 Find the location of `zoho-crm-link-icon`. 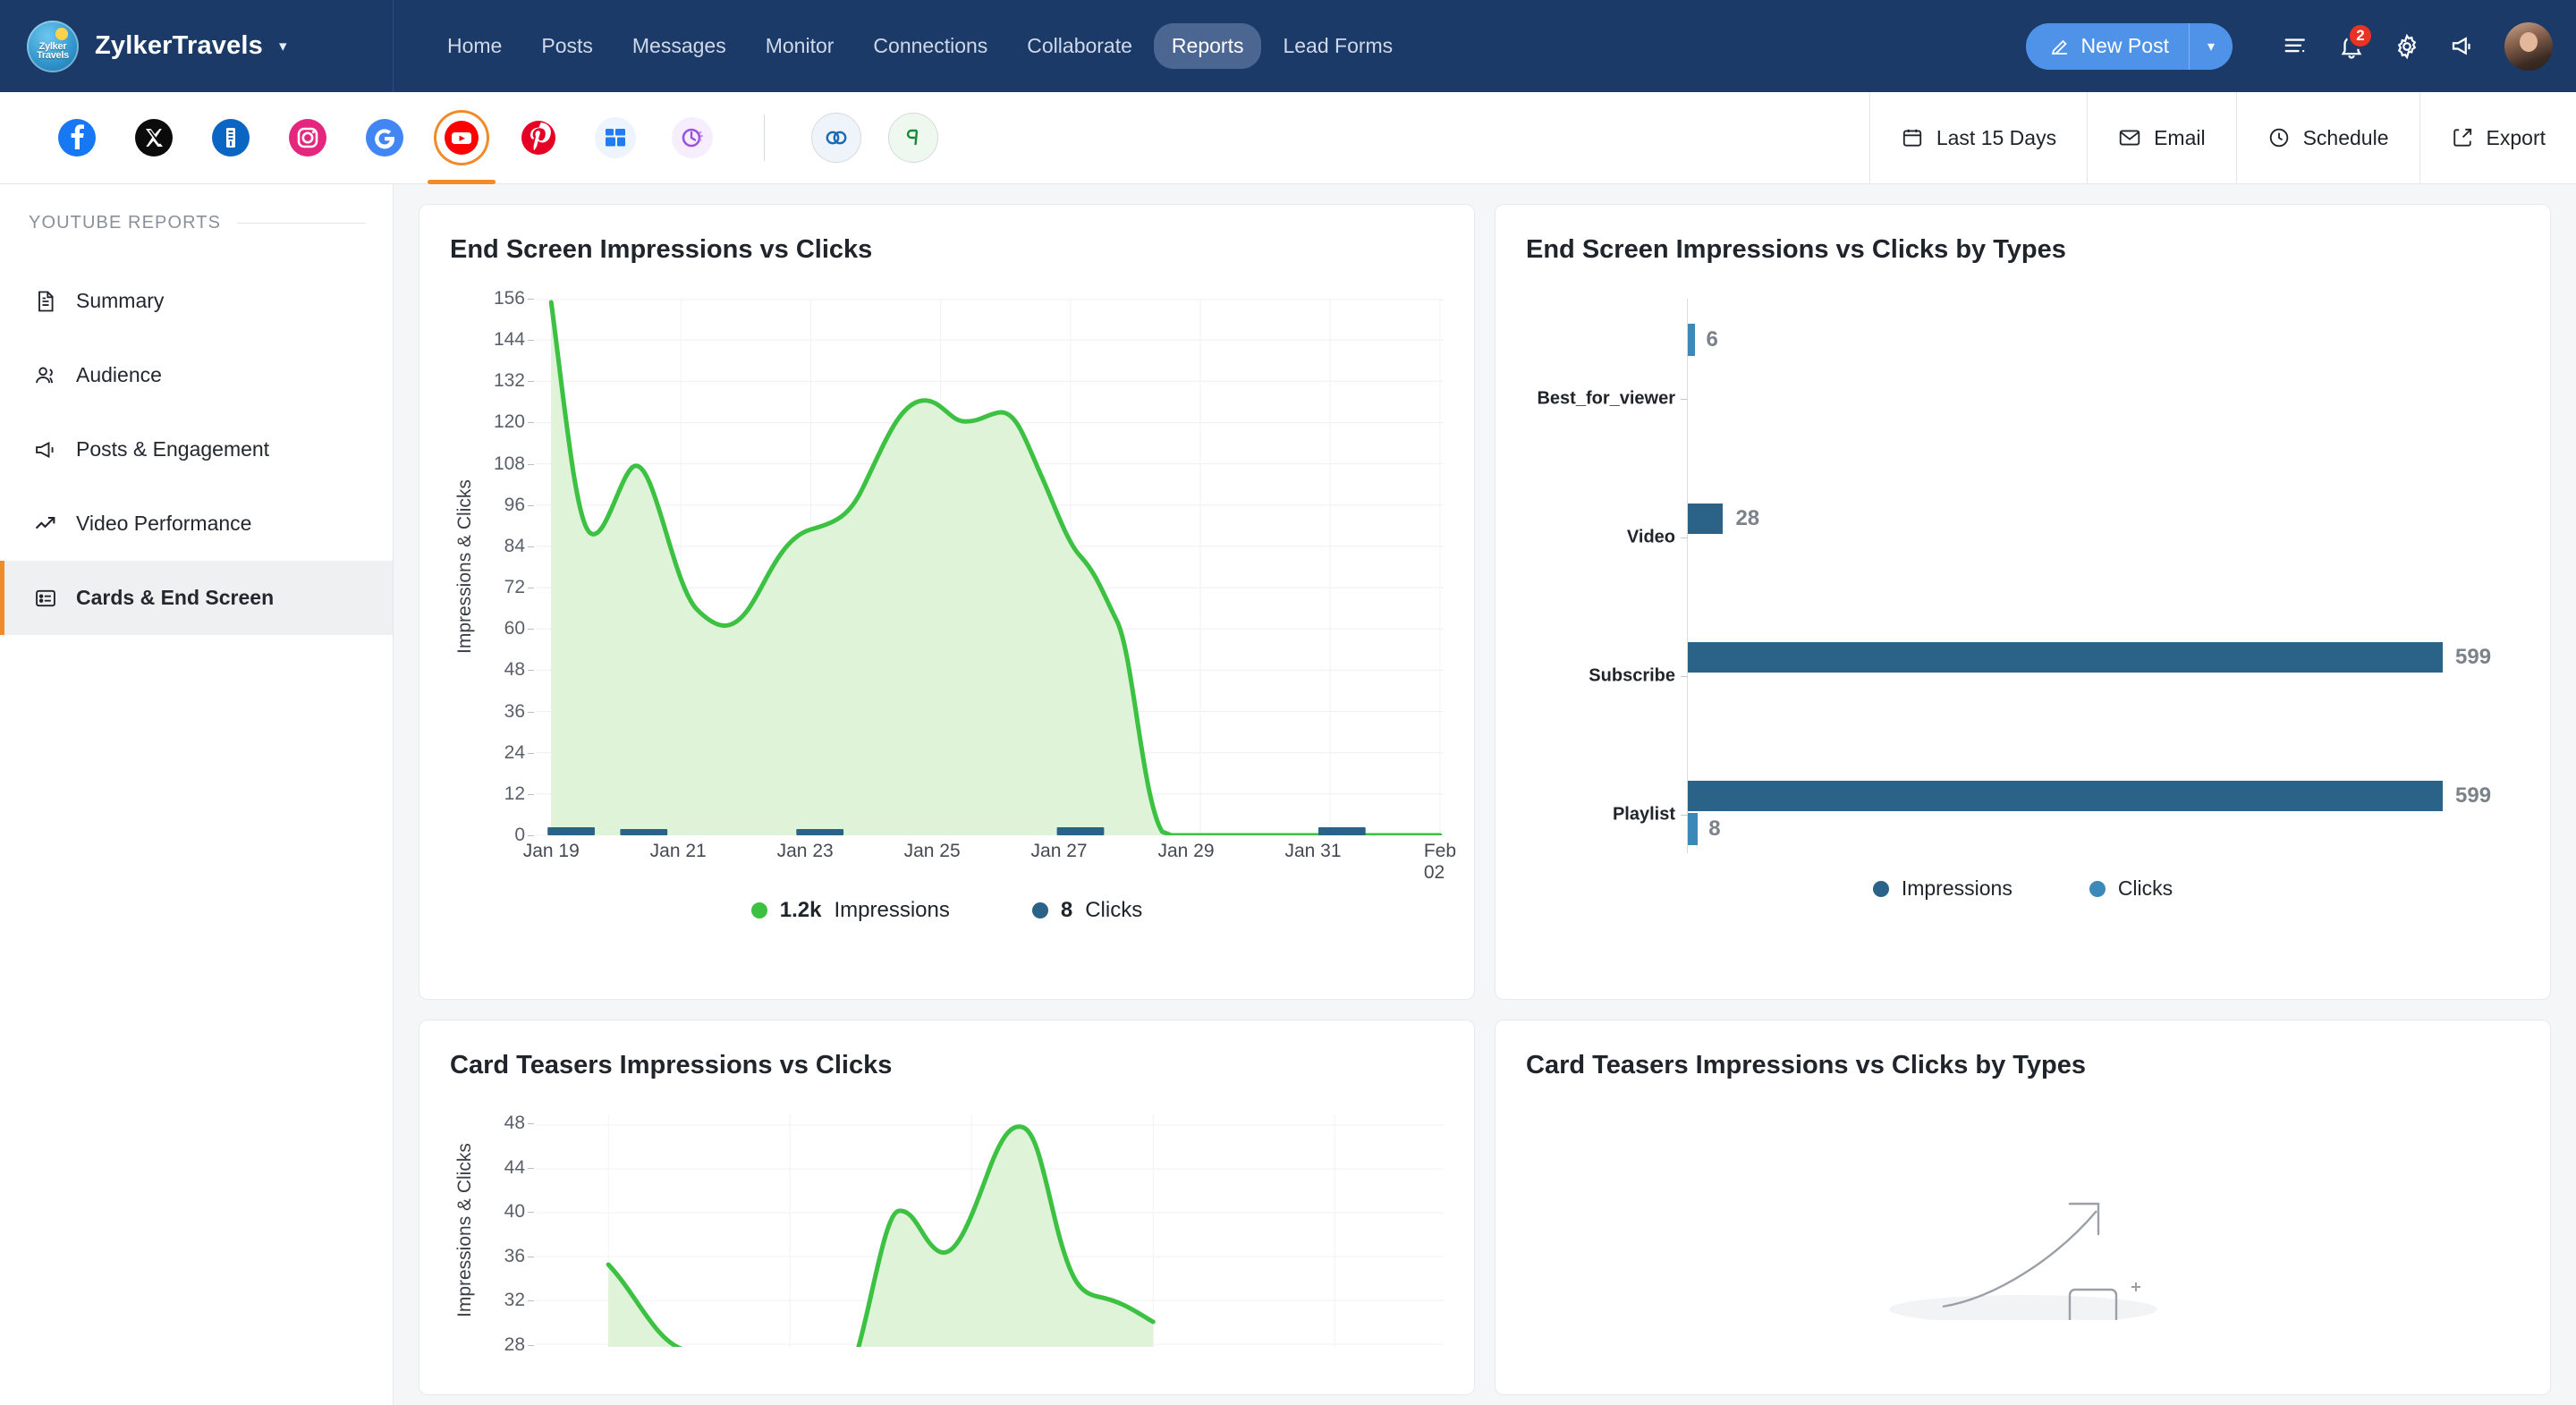

zoho-crm-link-icon is located at coordinates (836, 138).